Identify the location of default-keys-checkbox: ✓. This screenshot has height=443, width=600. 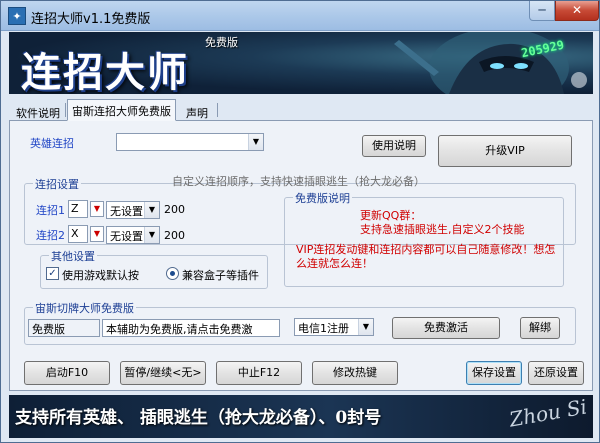
(52, 273).